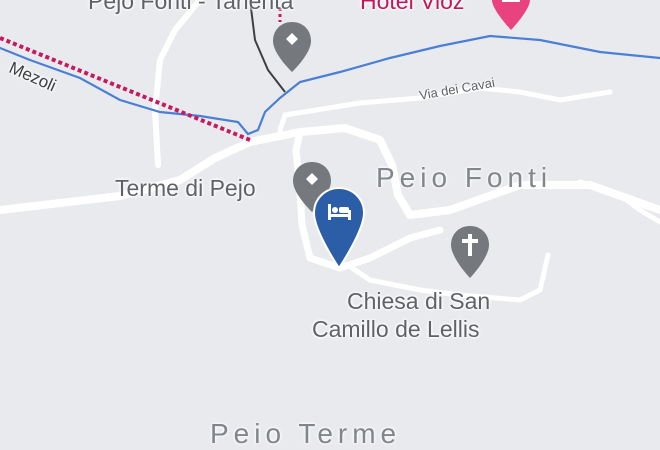  What do you see at coordinates (470, 252) in the screenshot?
I see `cross-icon` at bounding box center [470, 252].